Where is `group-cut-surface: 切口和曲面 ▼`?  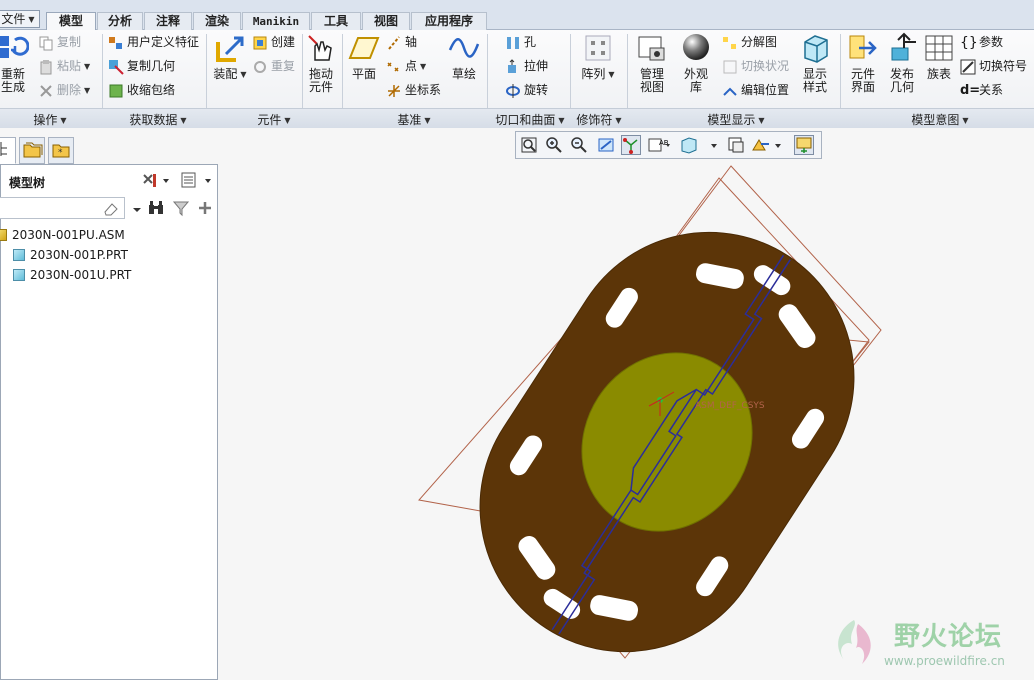
group-cut-surface: 切口和曲面 ▼ is located at coordinates (530, 119).